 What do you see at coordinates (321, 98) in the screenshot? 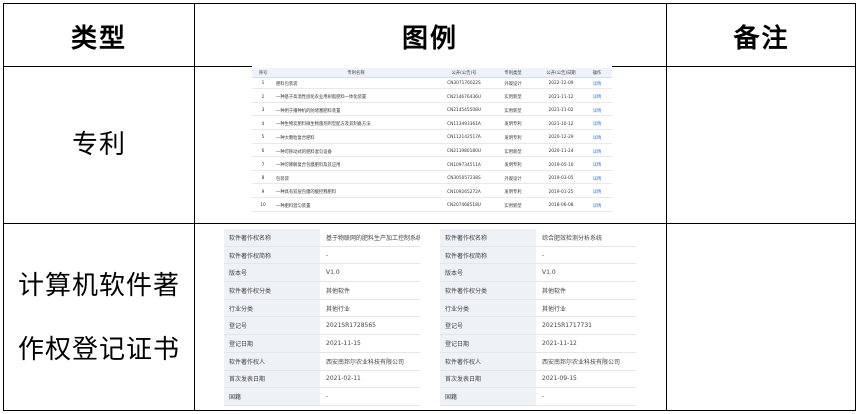
I see `patent-cell: 一种基于高温性固化农业用树脂肥料一体化装置` at bounding box center [321, 98].